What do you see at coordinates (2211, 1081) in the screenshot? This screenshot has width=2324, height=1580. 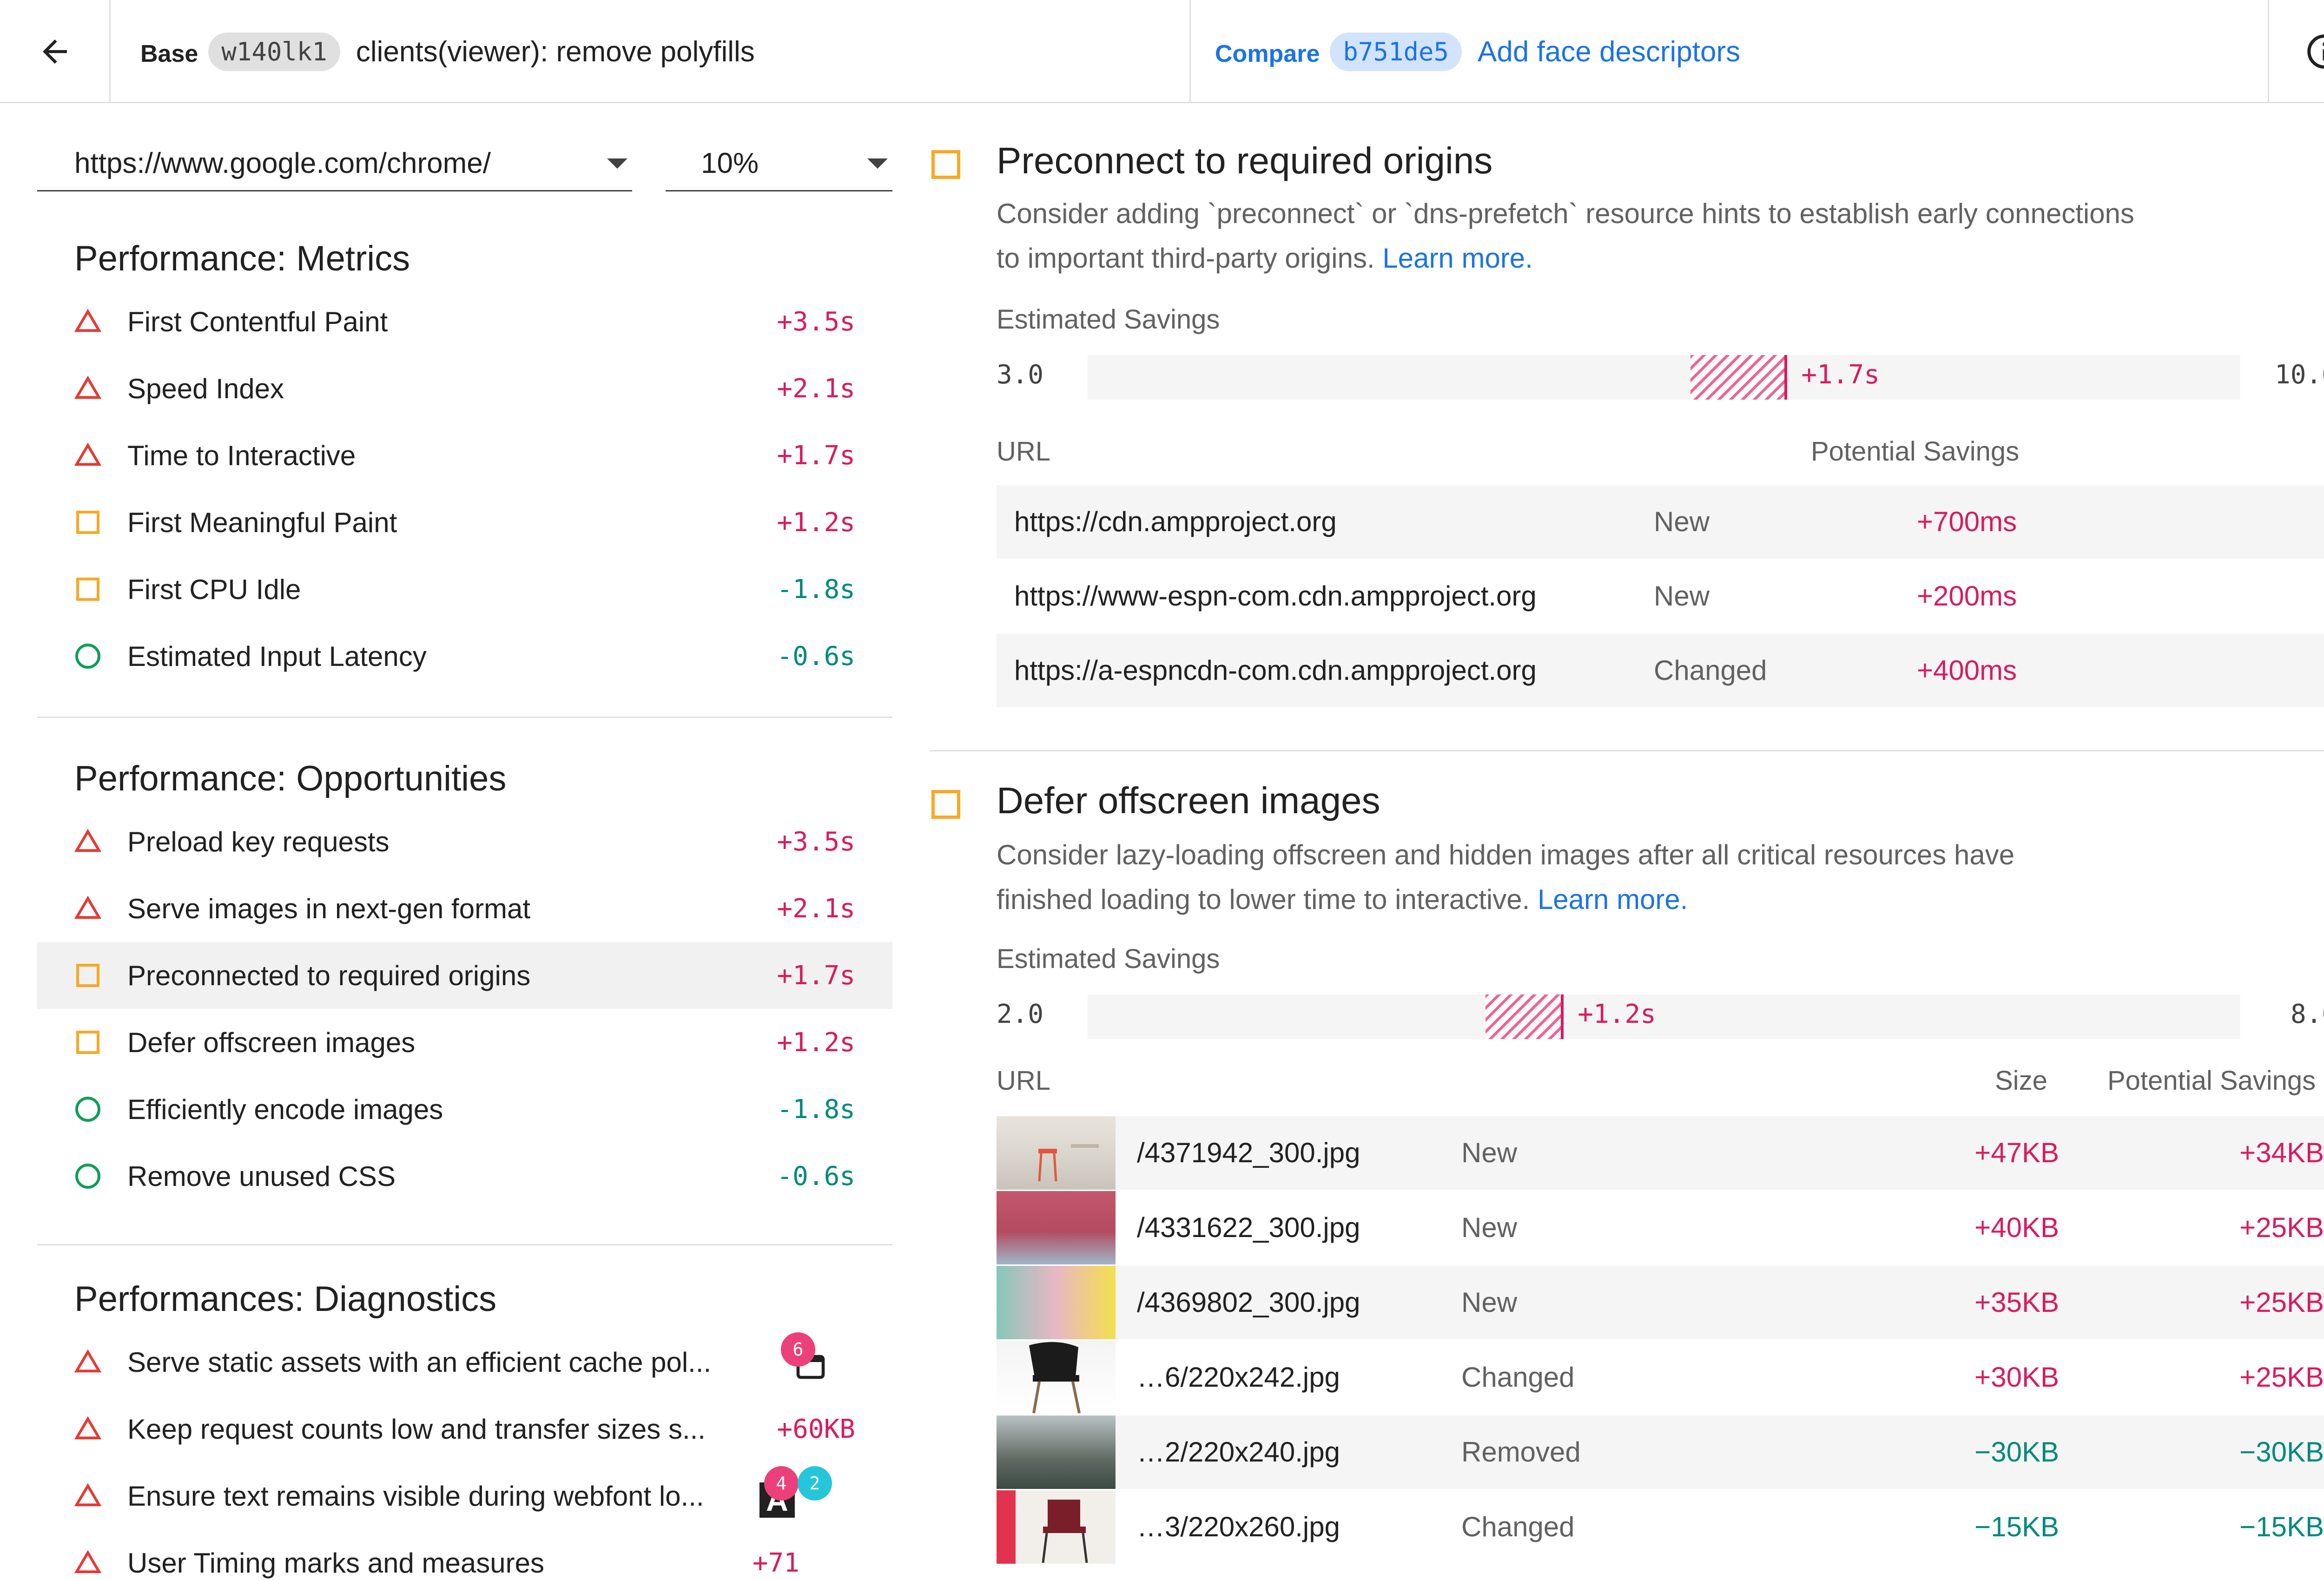 I see `column-header-savings: Potential Savings` at bounding box center [2211, 1081].